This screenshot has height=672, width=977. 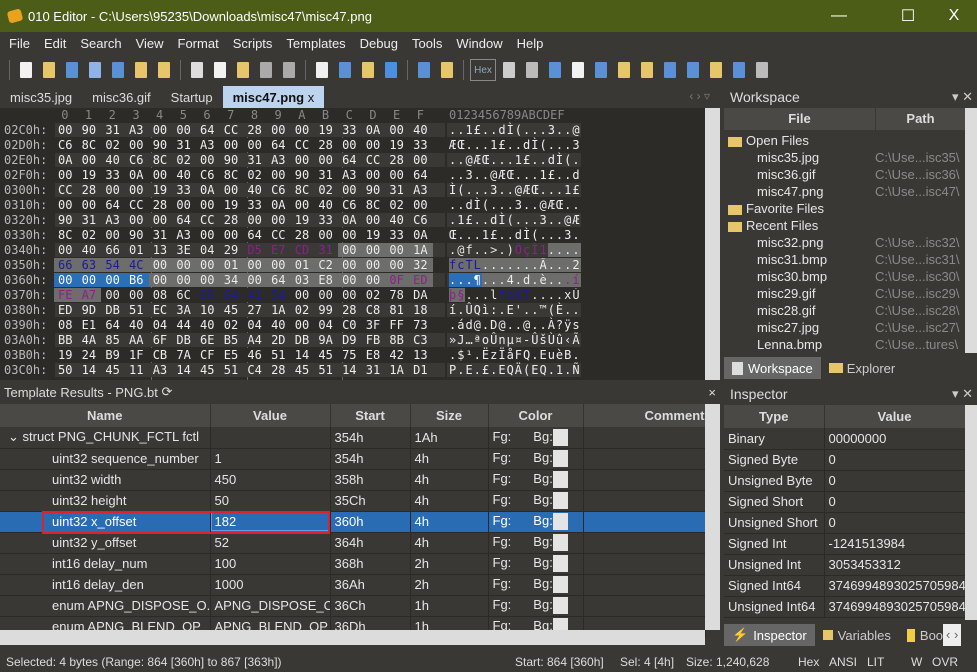 I want to click on inspector-row: Signed Byte 0, so click(x=845, y=460).